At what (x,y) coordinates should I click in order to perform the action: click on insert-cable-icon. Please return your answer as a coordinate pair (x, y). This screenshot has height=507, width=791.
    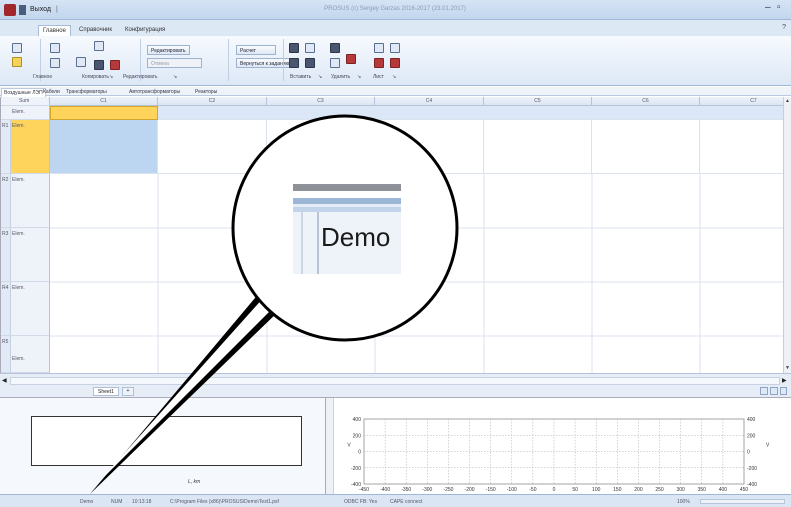
    Looking at the image, I should click on (310, 63).